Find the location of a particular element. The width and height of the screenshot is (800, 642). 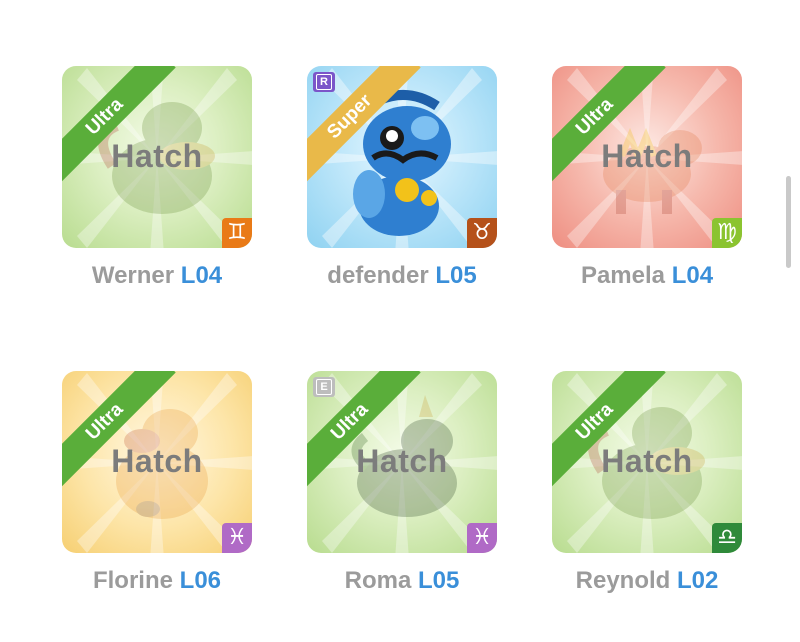

pet-tile: Hatch Ultra ♊ is located at coordinates (157, 157).